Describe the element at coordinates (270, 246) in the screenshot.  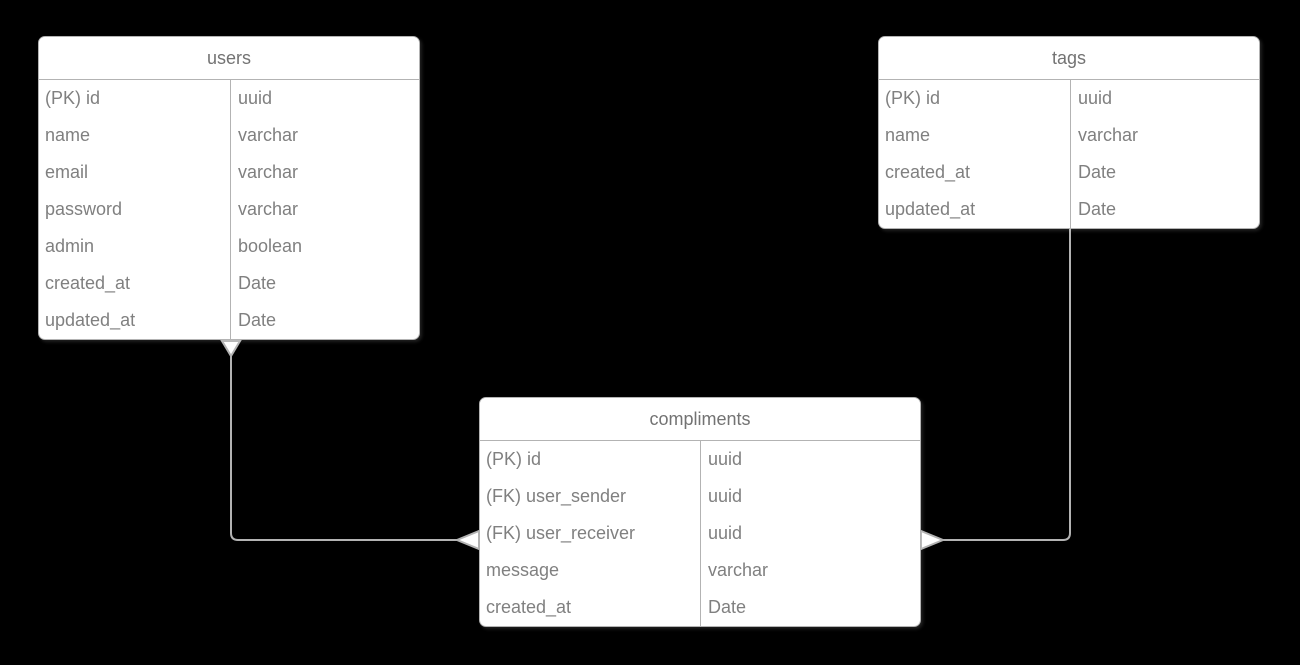
I see `field-type: boolean` at that location.